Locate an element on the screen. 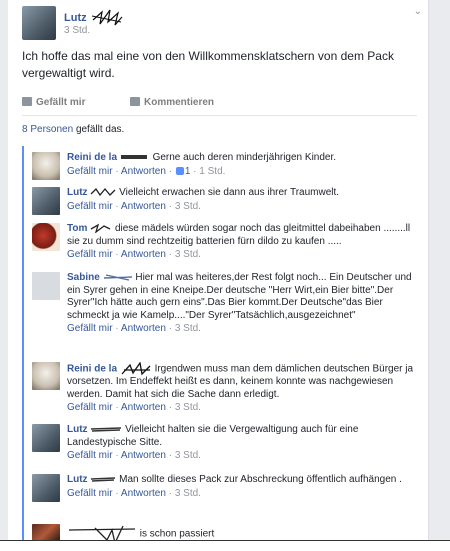 Image resolution: width=450 pixels, height=551 pixels. likes-summary: 8 Personen gefällt das. is located at coordinates (73, 129).